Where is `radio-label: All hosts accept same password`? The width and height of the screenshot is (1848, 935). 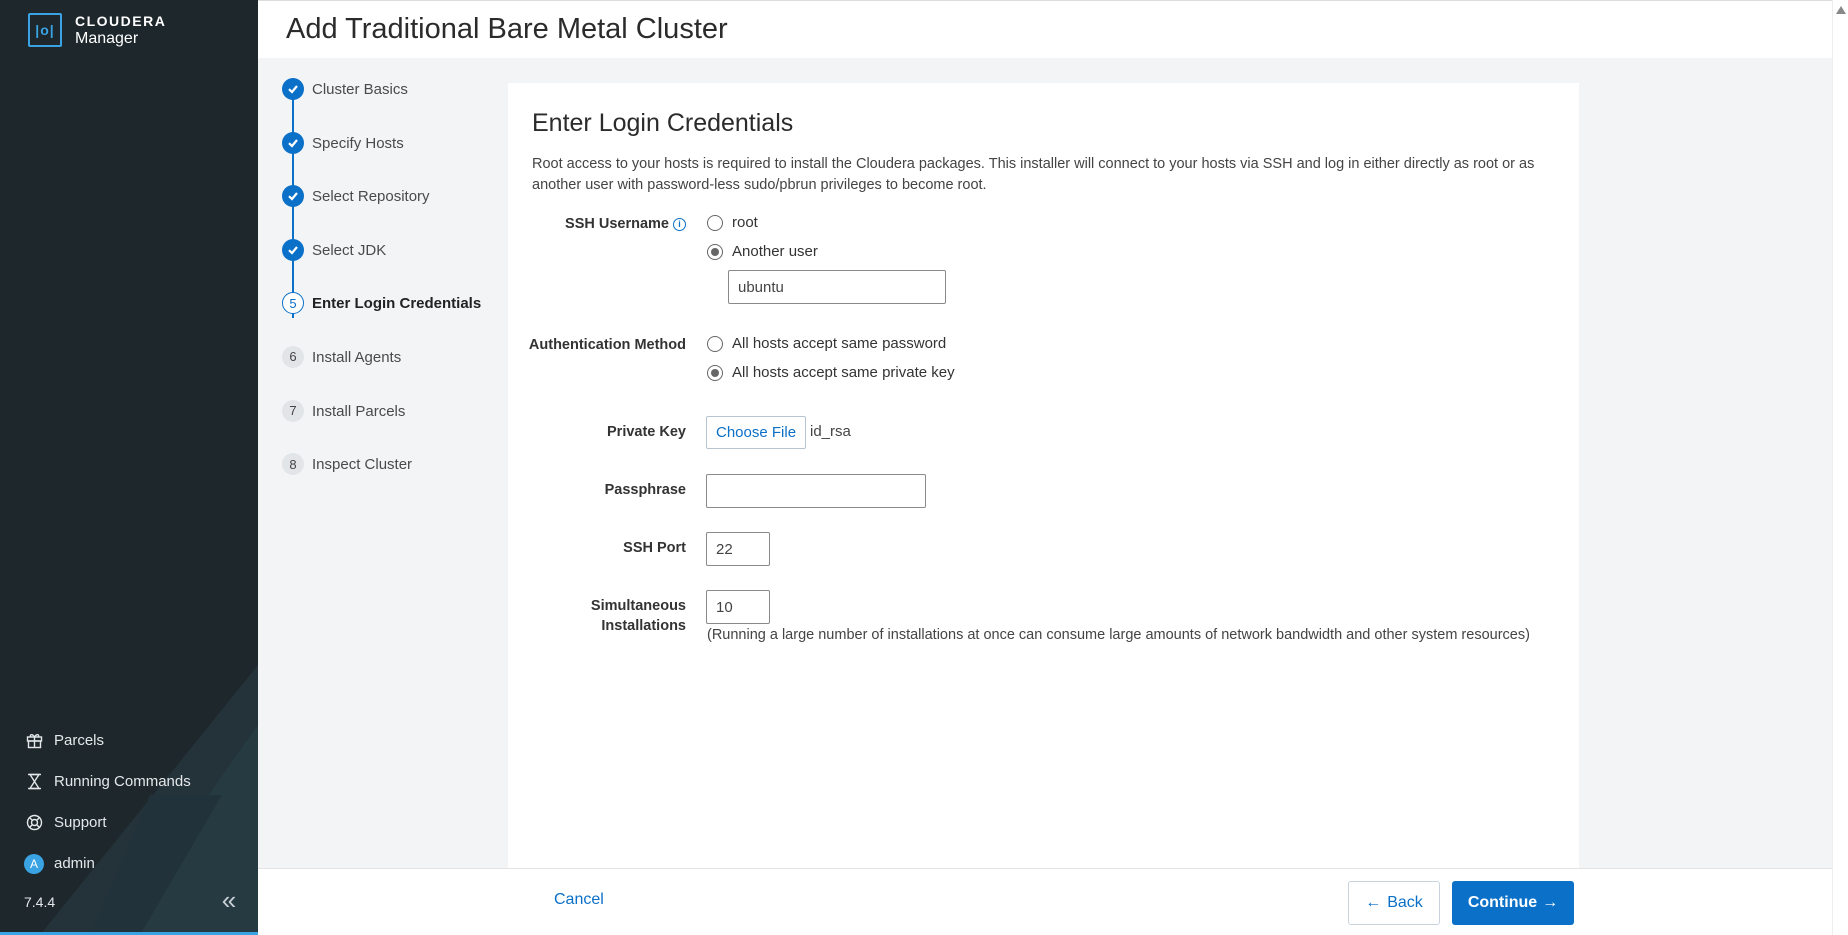
radio-label: All hosts accept same password is located at coordinates (839, 343).